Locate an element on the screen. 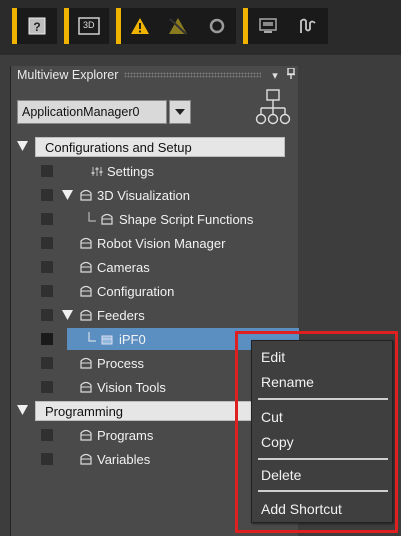 This screenshot has width=401, height=536. tree-item-label: Process is located at coordinates (120, 363).